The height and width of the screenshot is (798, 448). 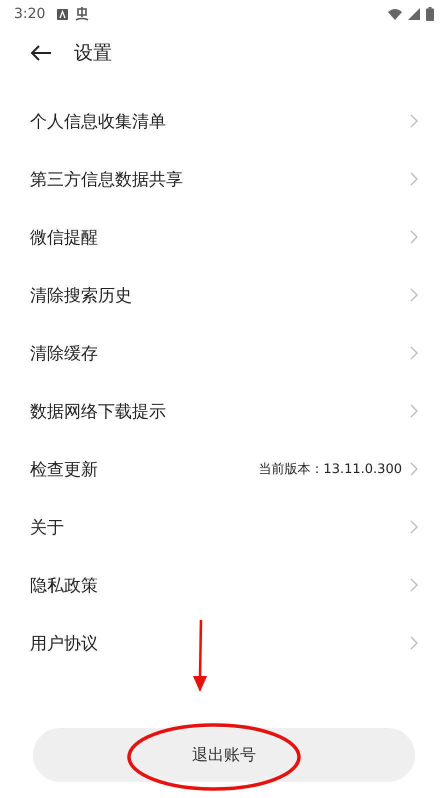 What do you see at coordinates (224, 179) in the screenshot?
I see `settings-item: 第三方信息数据共享` at bounding box center [224, 179].